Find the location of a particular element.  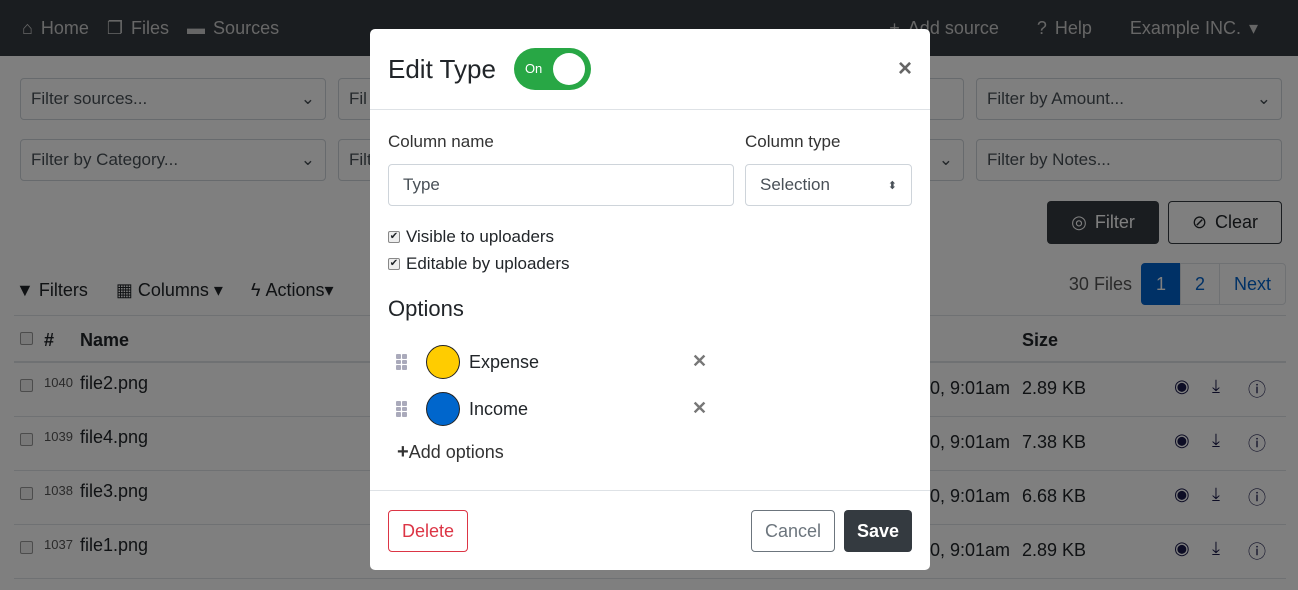

plus-icon: + is located at coordinates (403, 452).